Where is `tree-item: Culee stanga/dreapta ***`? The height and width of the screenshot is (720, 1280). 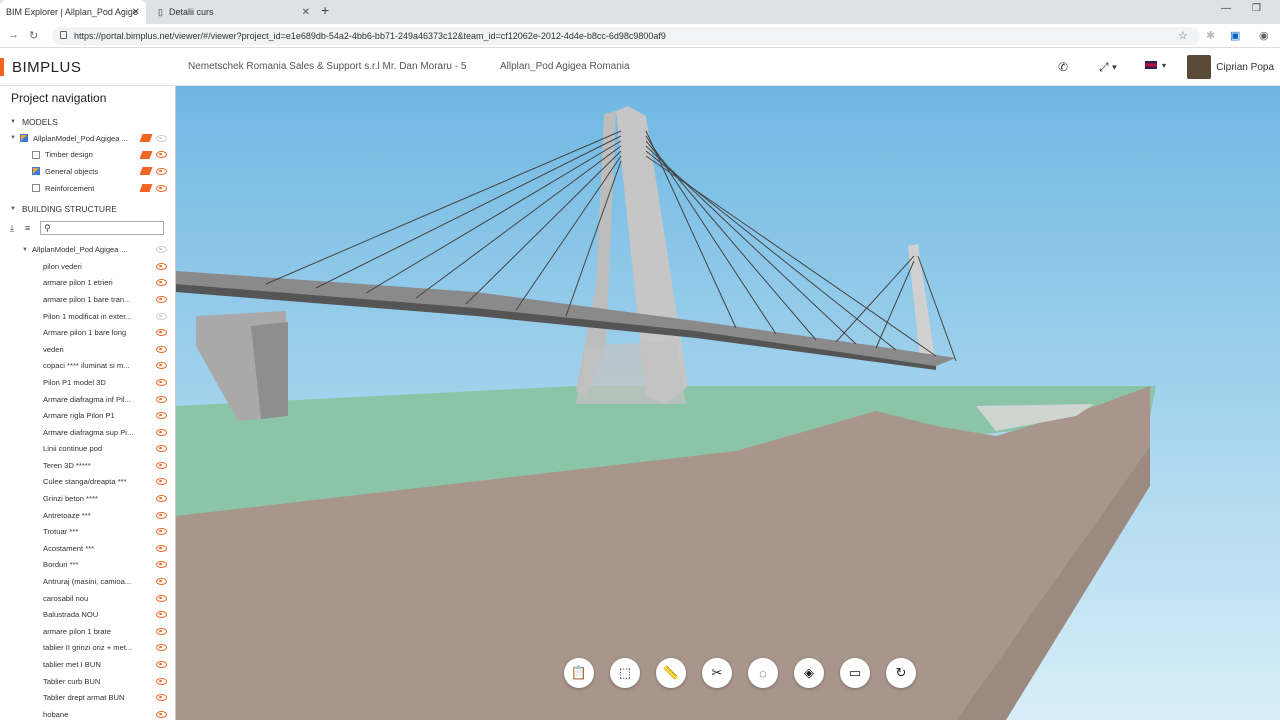
tree-item: Culee stanga/dreapta *** is located at coordinates (87, 482).